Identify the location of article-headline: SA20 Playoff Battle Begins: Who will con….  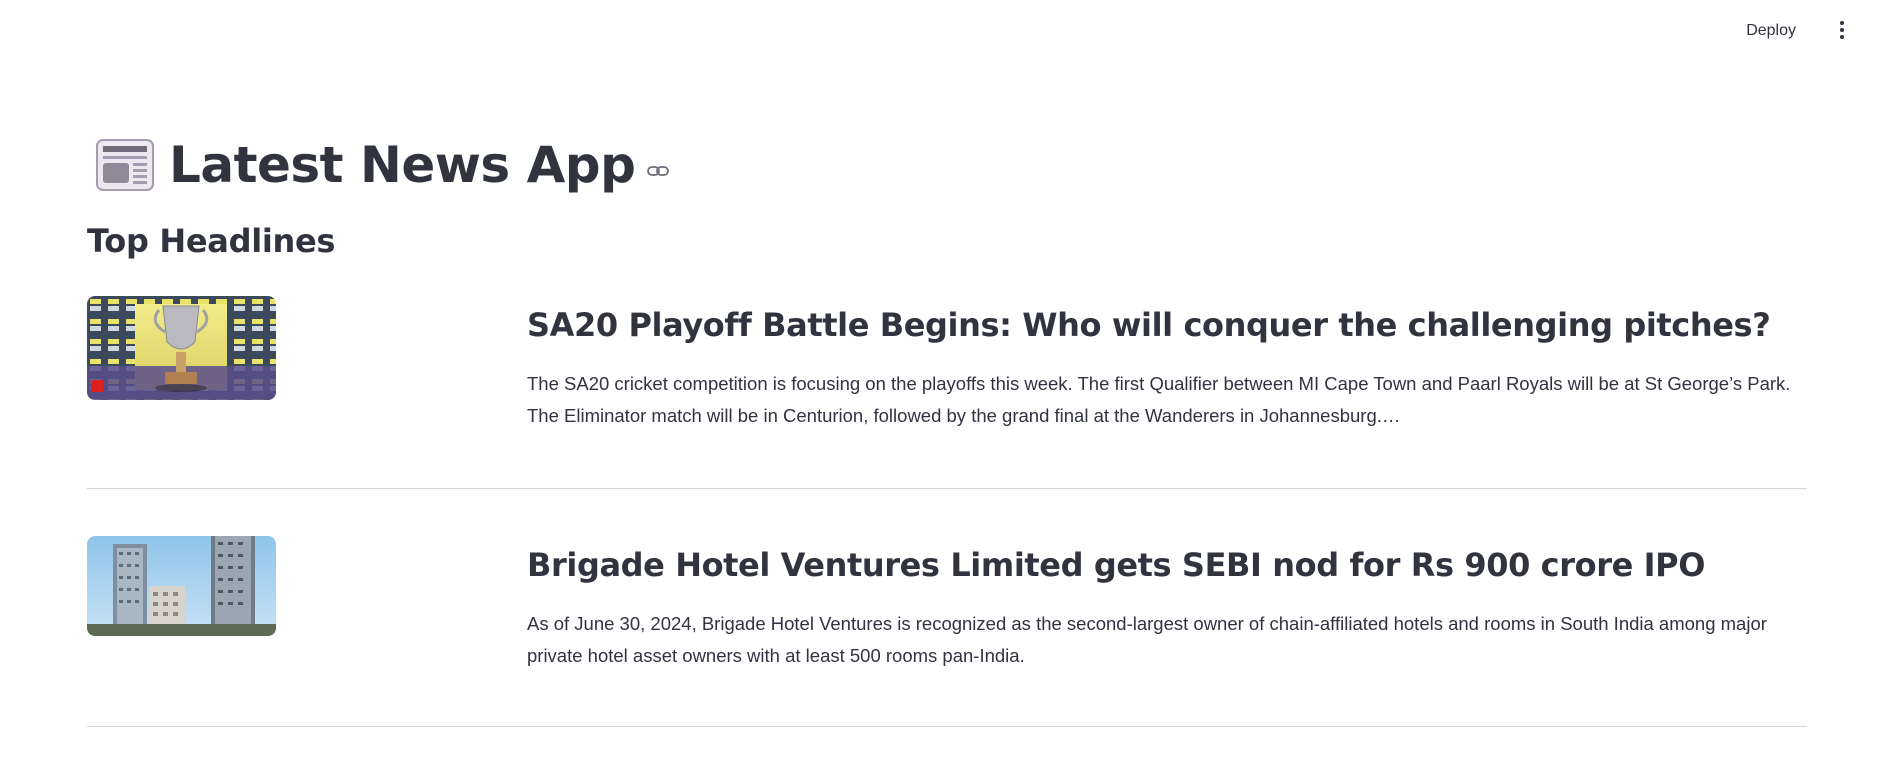
(1149, 325).